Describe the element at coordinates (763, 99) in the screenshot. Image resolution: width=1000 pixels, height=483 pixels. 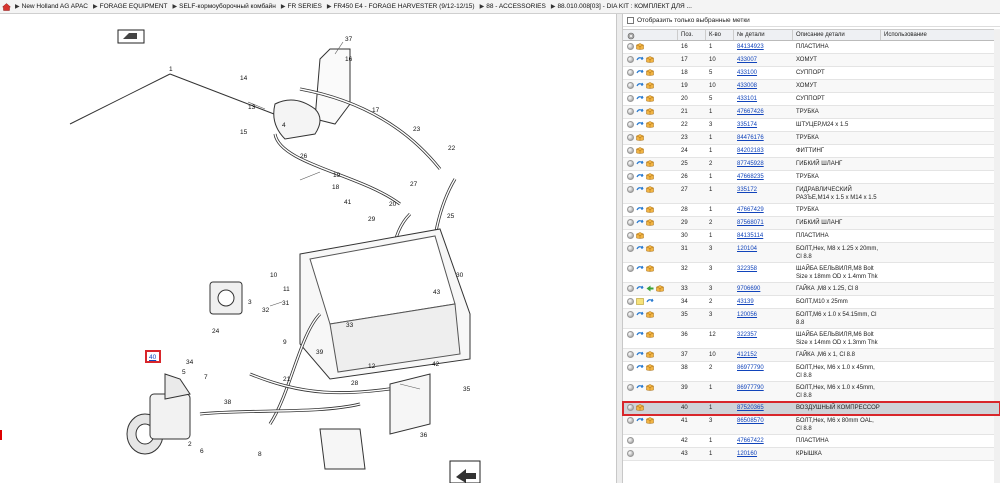
I see `cell-part-number: 433101` at that location.